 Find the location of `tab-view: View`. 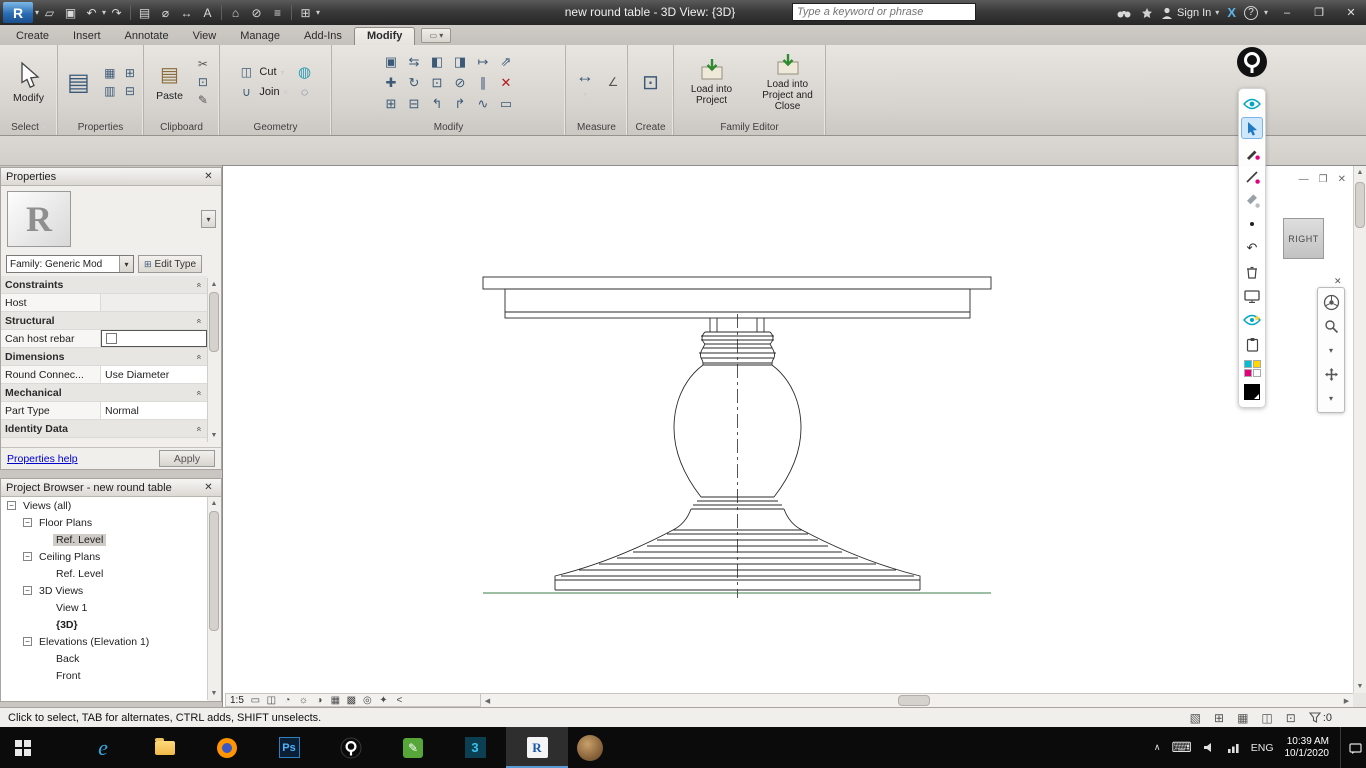

tab-view: View is located at coordinates (205, 36).